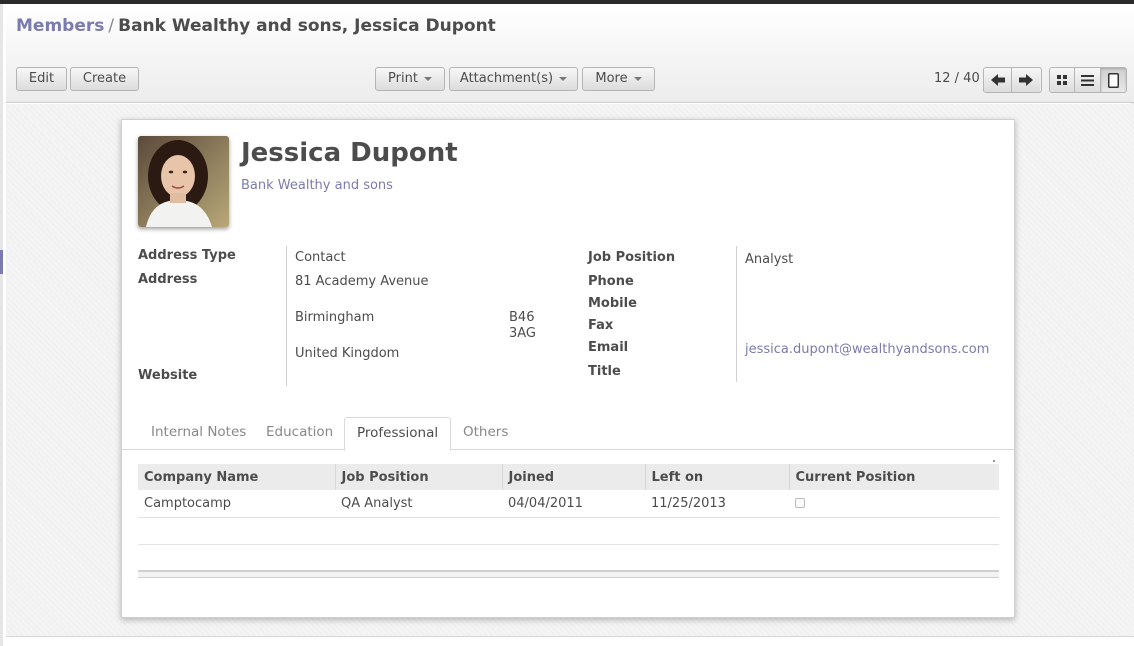 The width and height of the screenshot is (1134, 646). I want to click on next-record-button, so click(1026, 80).